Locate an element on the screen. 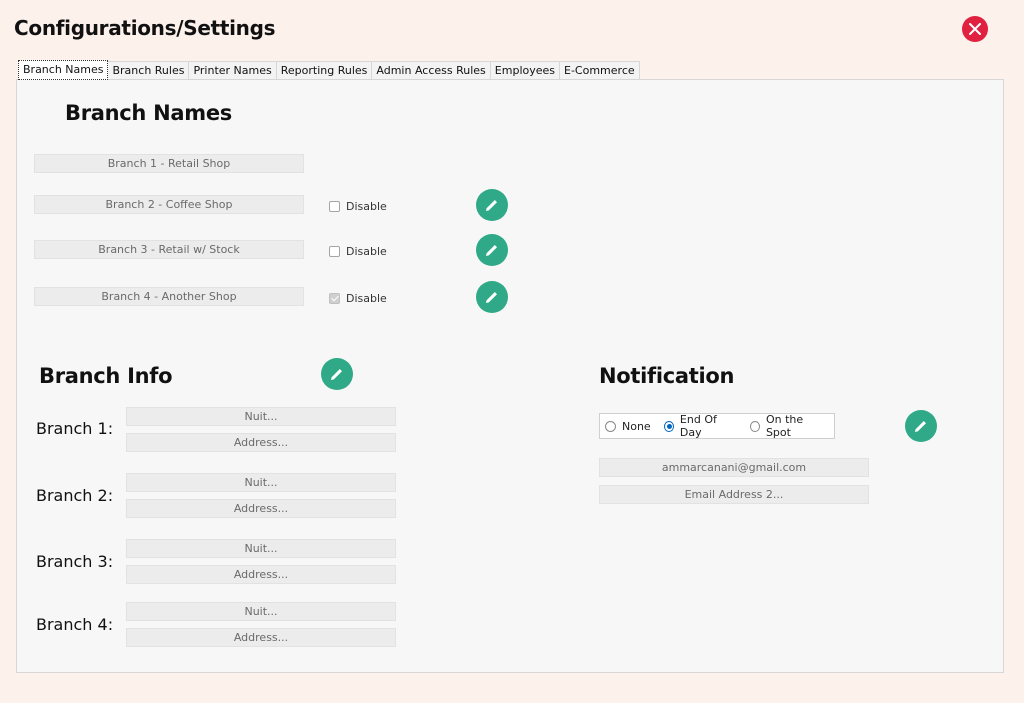 The height and width of the screenshot is (703, 1024). disable-toggle-branch-4: Disable is located at coordinates (358, 298).